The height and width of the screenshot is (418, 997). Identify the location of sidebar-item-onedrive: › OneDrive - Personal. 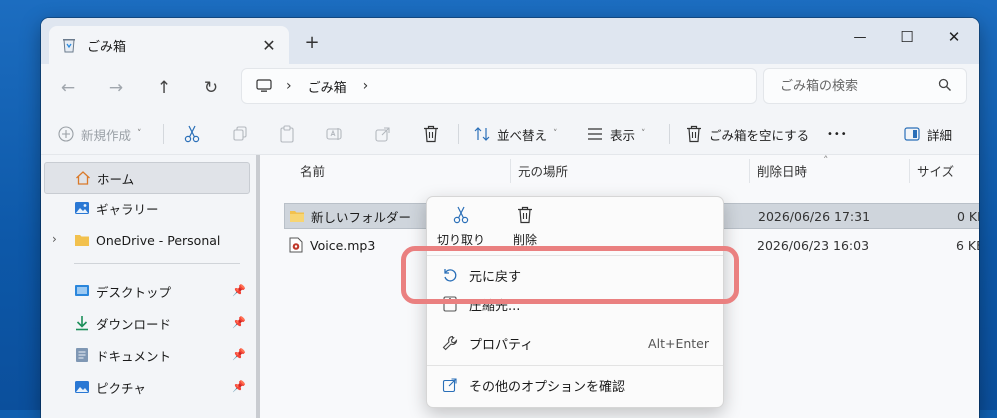
(146, 240).